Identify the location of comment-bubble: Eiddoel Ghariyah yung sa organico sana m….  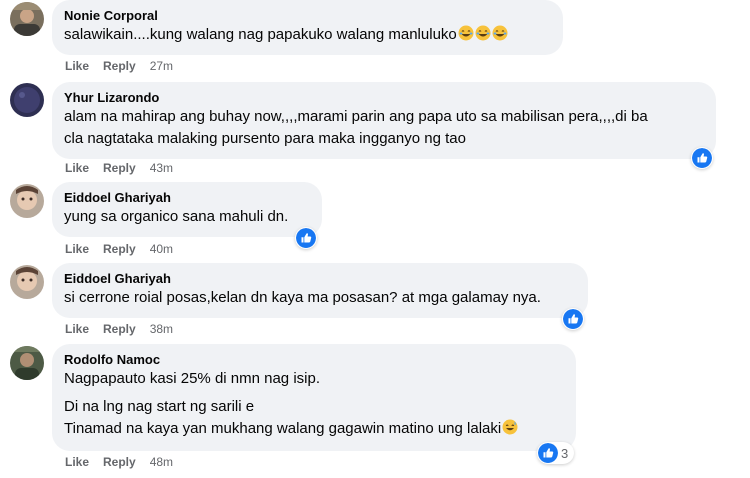
(187, 209).